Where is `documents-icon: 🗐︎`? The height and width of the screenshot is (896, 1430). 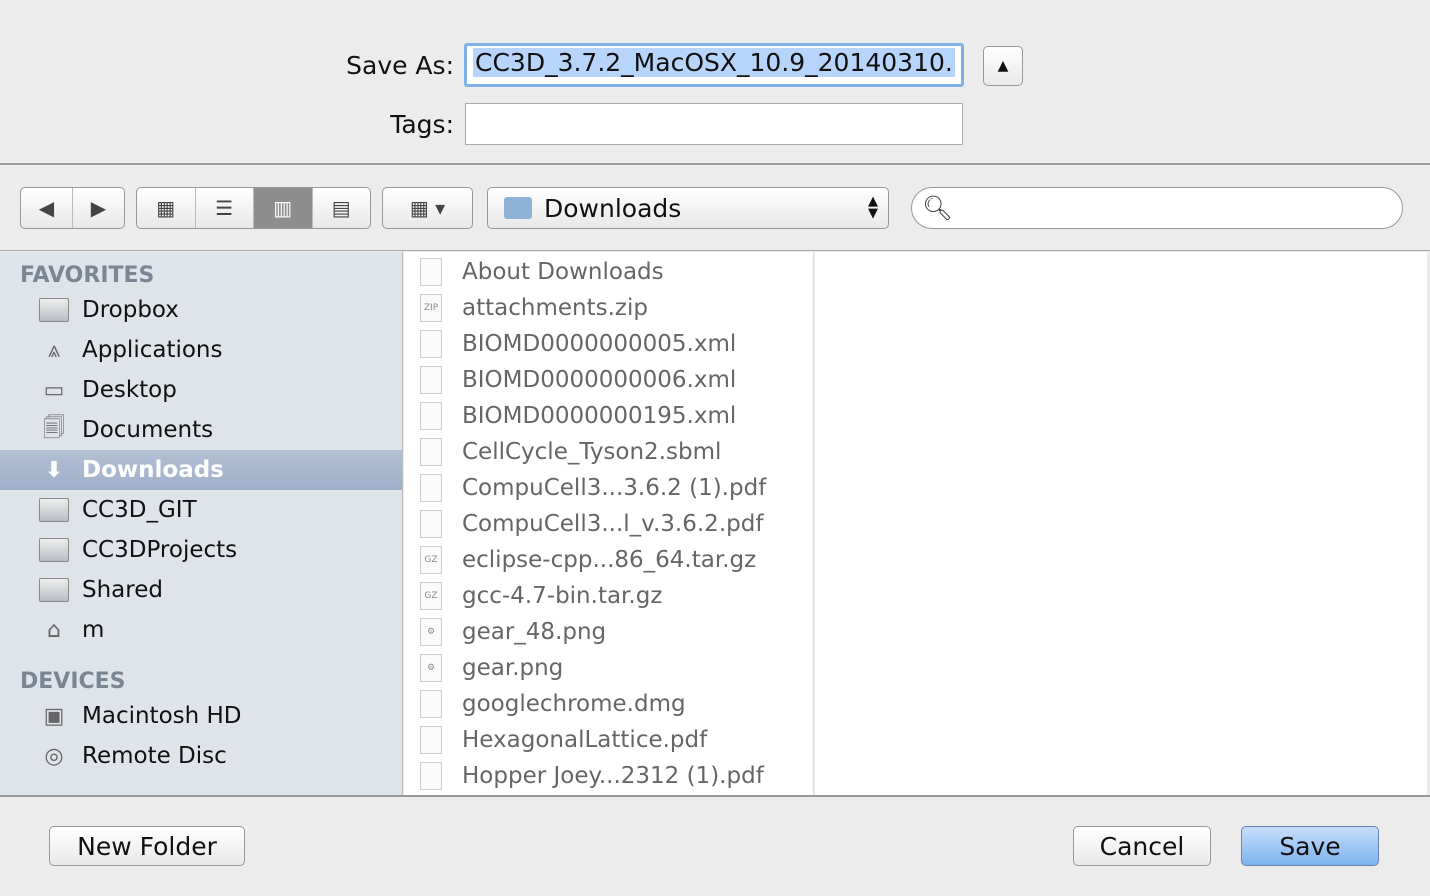
documents-icon: 🗐︎ is located at coordinates (54, 428).